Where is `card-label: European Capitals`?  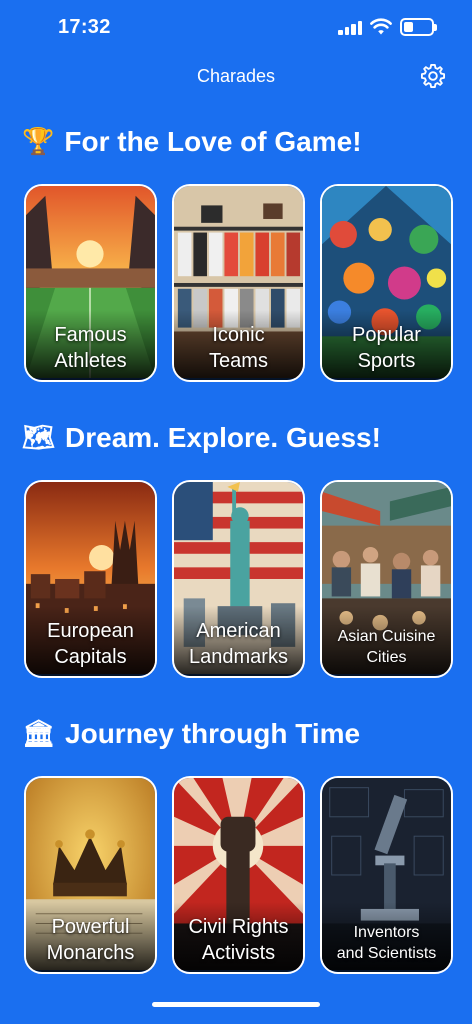 card-label: European Capitals is located at coordinates (90, 644).